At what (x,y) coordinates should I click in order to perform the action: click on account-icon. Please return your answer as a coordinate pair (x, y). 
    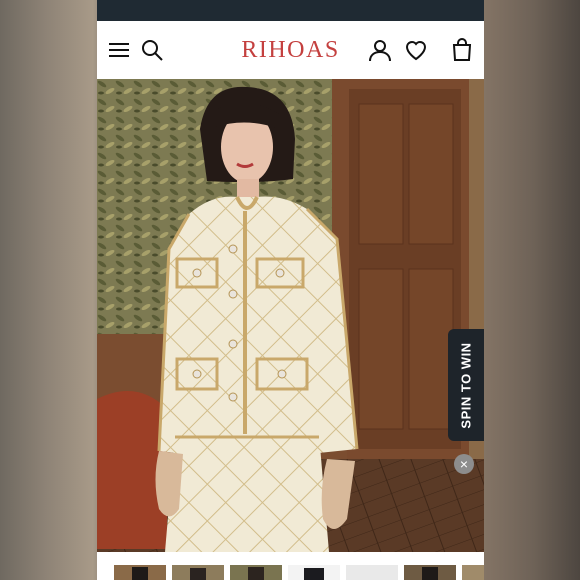
    Looking at the image, I should click on (380, 50).